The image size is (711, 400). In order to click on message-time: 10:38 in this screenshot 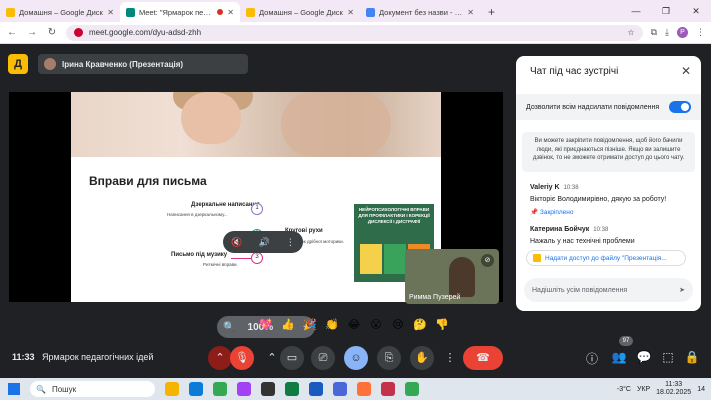, I will do `click(601, 230)`.